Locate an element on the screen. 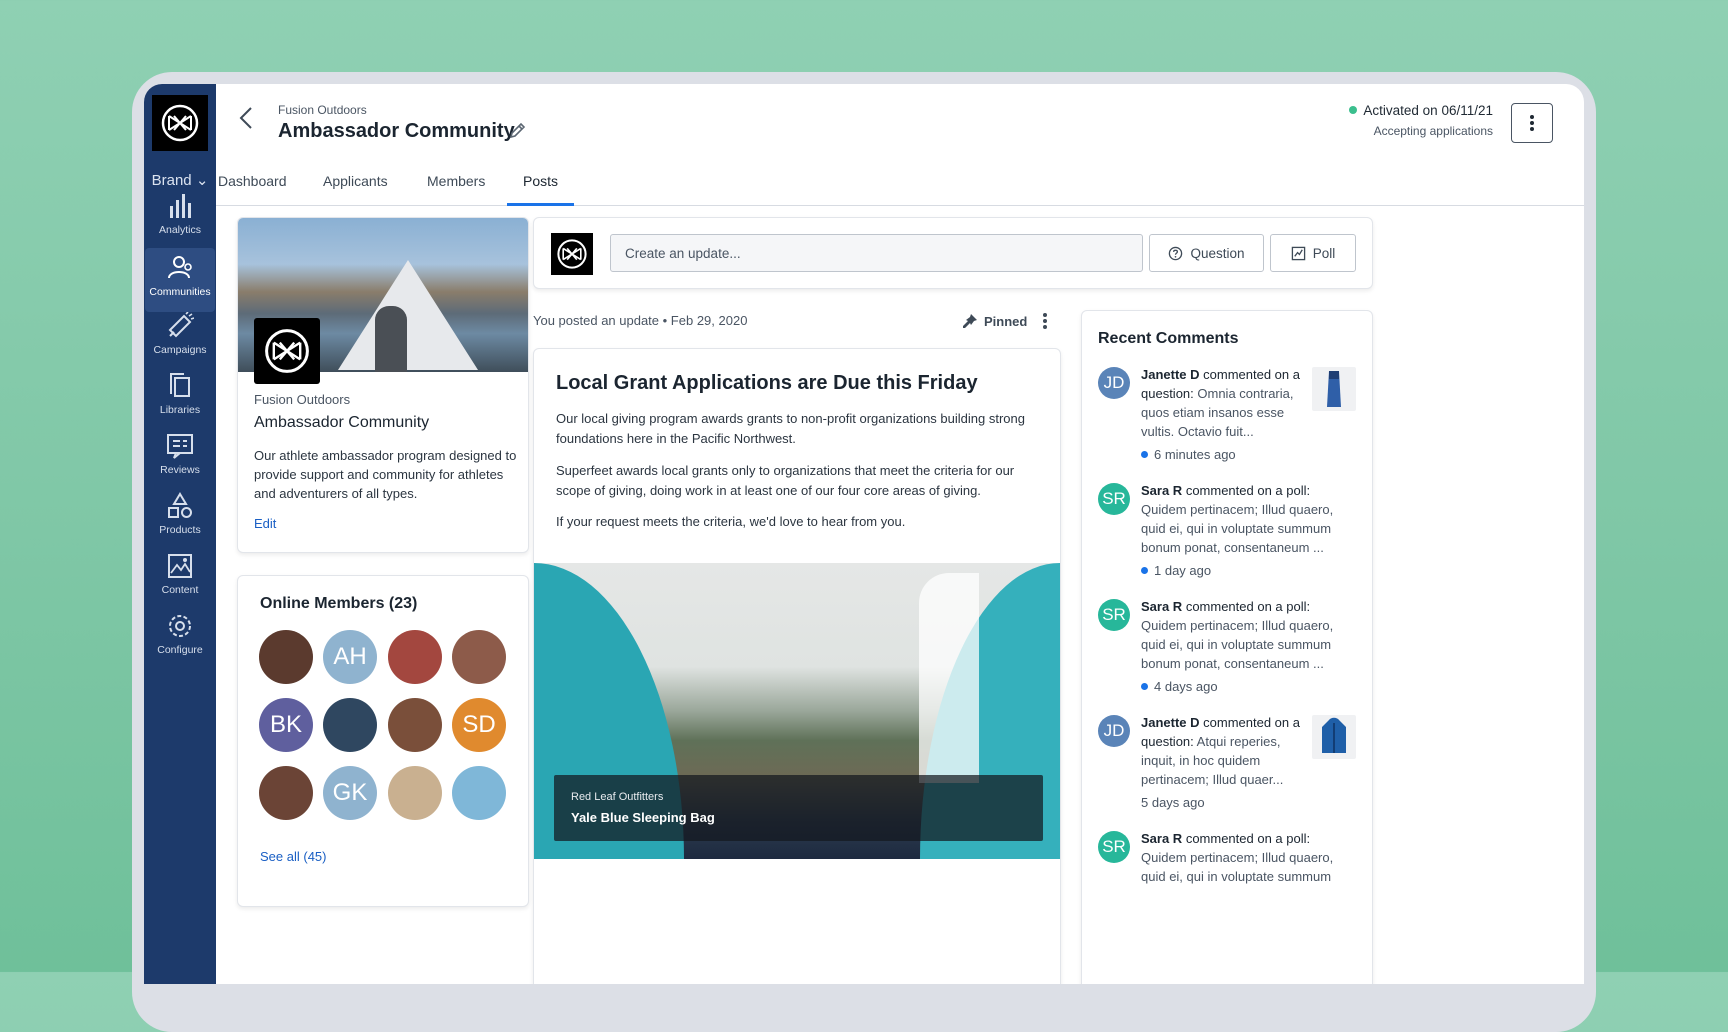 This screenshot has height=1032, width=1728. poll-label: Poll is located at coordinates (1324, 253).